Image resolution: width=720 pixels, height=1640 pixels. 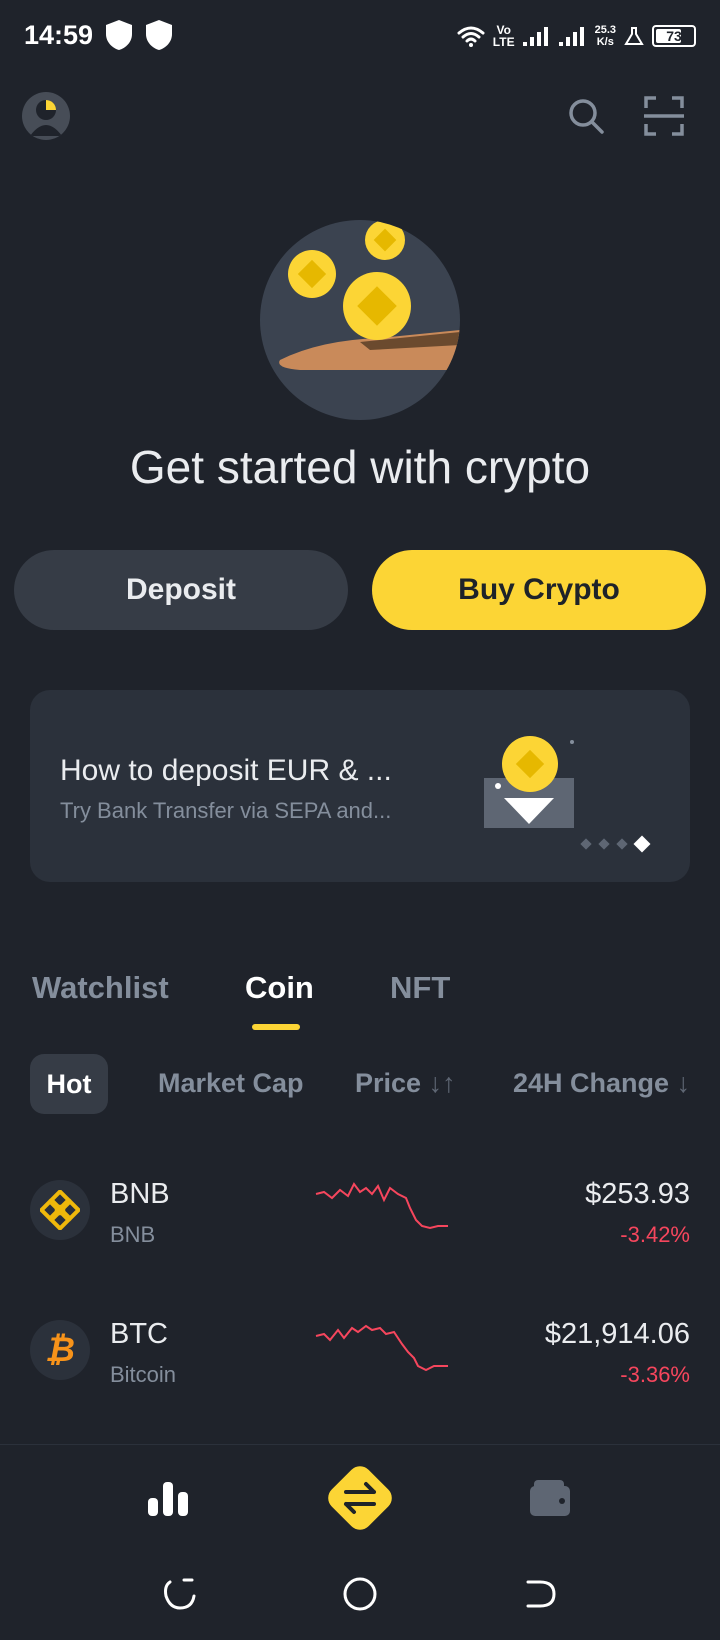 I want to click on speed-unit: K/s, so click(x=605, y=42).